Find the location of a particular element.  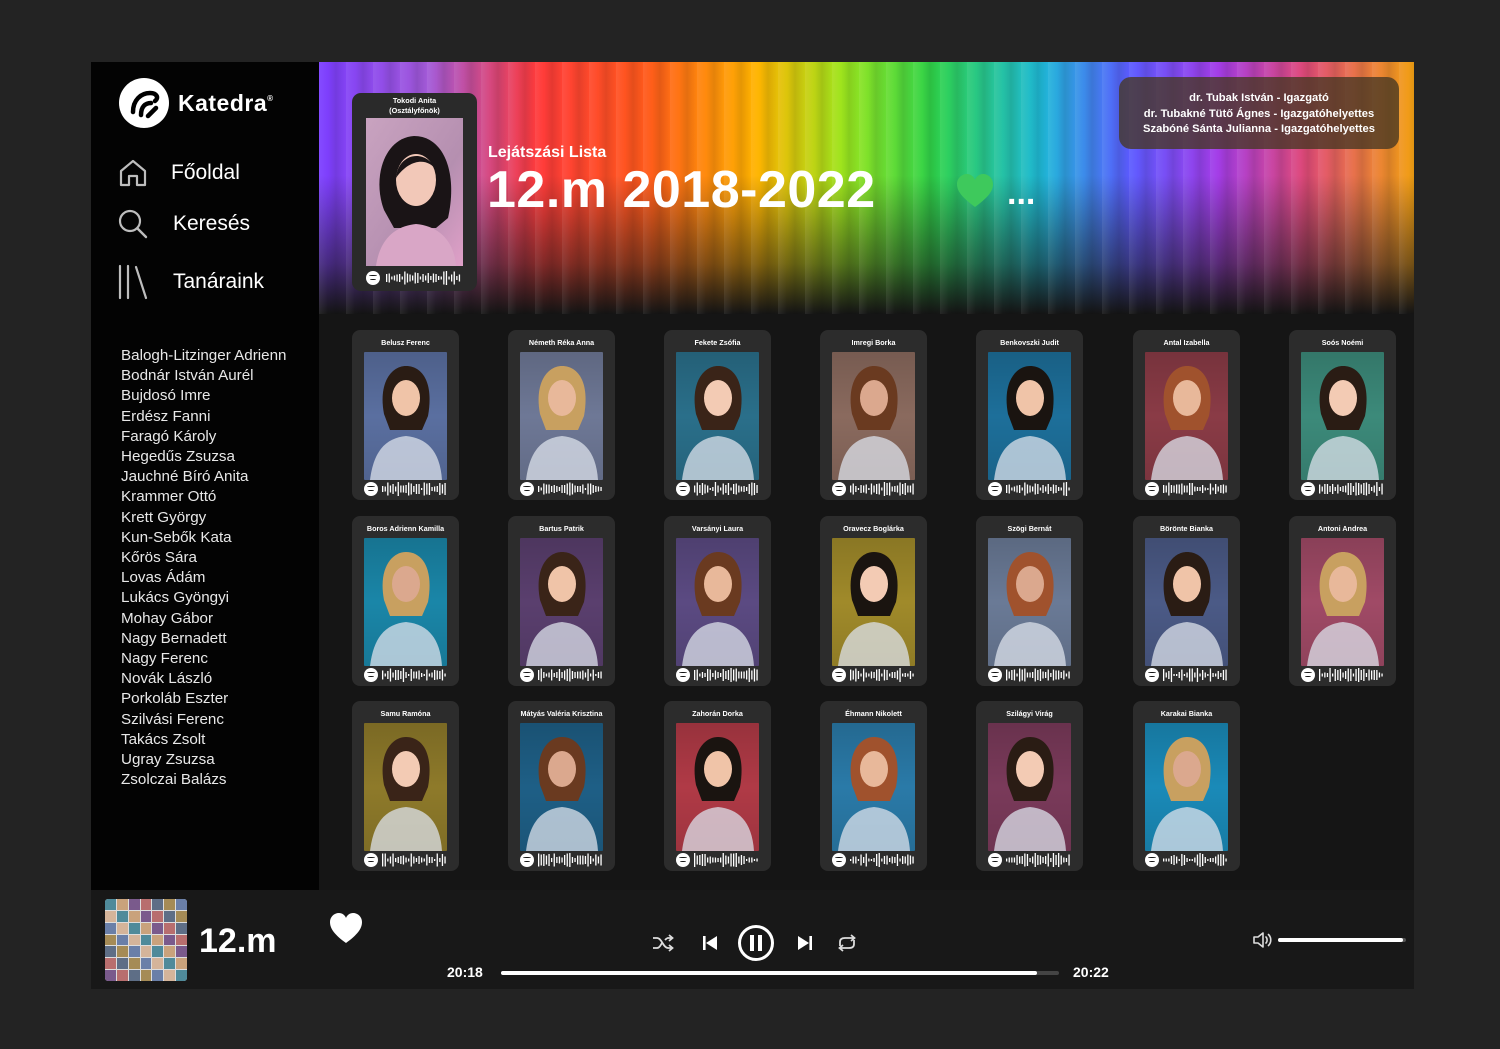

nav-home: Főoldal is located at coordinates (178, 173).